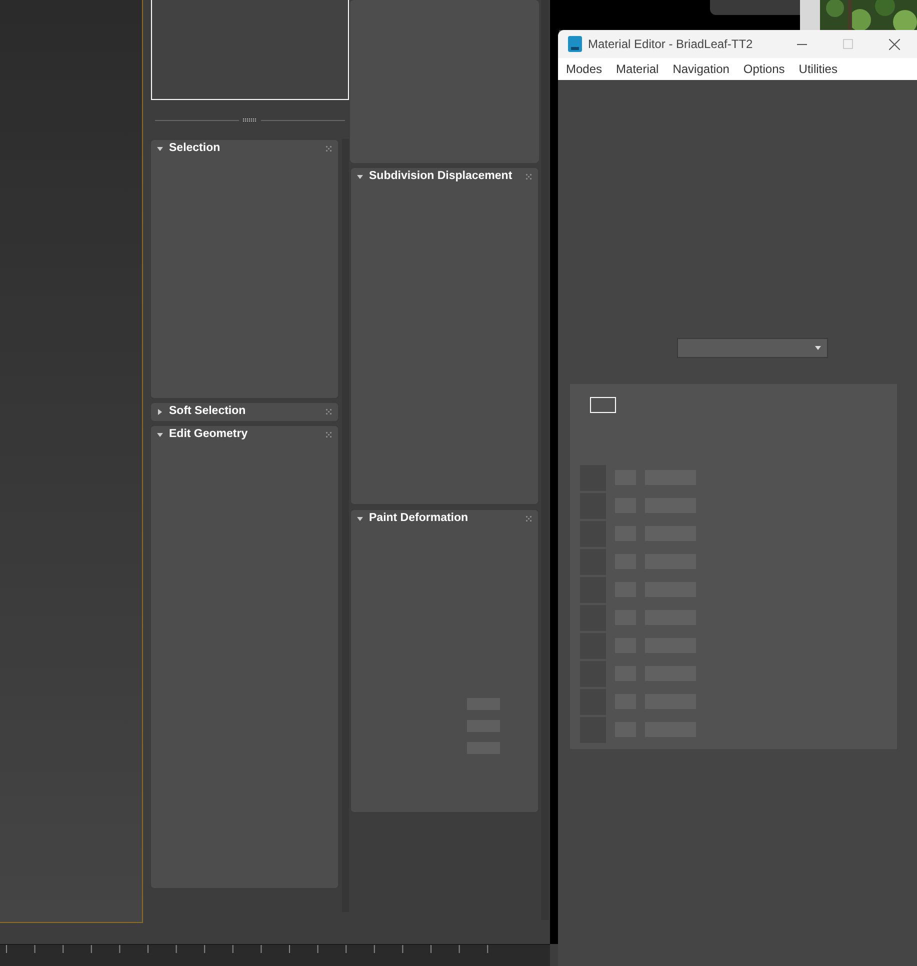 Image resolution: width=917 pixels, height=966 pixels. Describe the element at coordinates (71, 461) in the screenshot. I see `viewport` at that location.